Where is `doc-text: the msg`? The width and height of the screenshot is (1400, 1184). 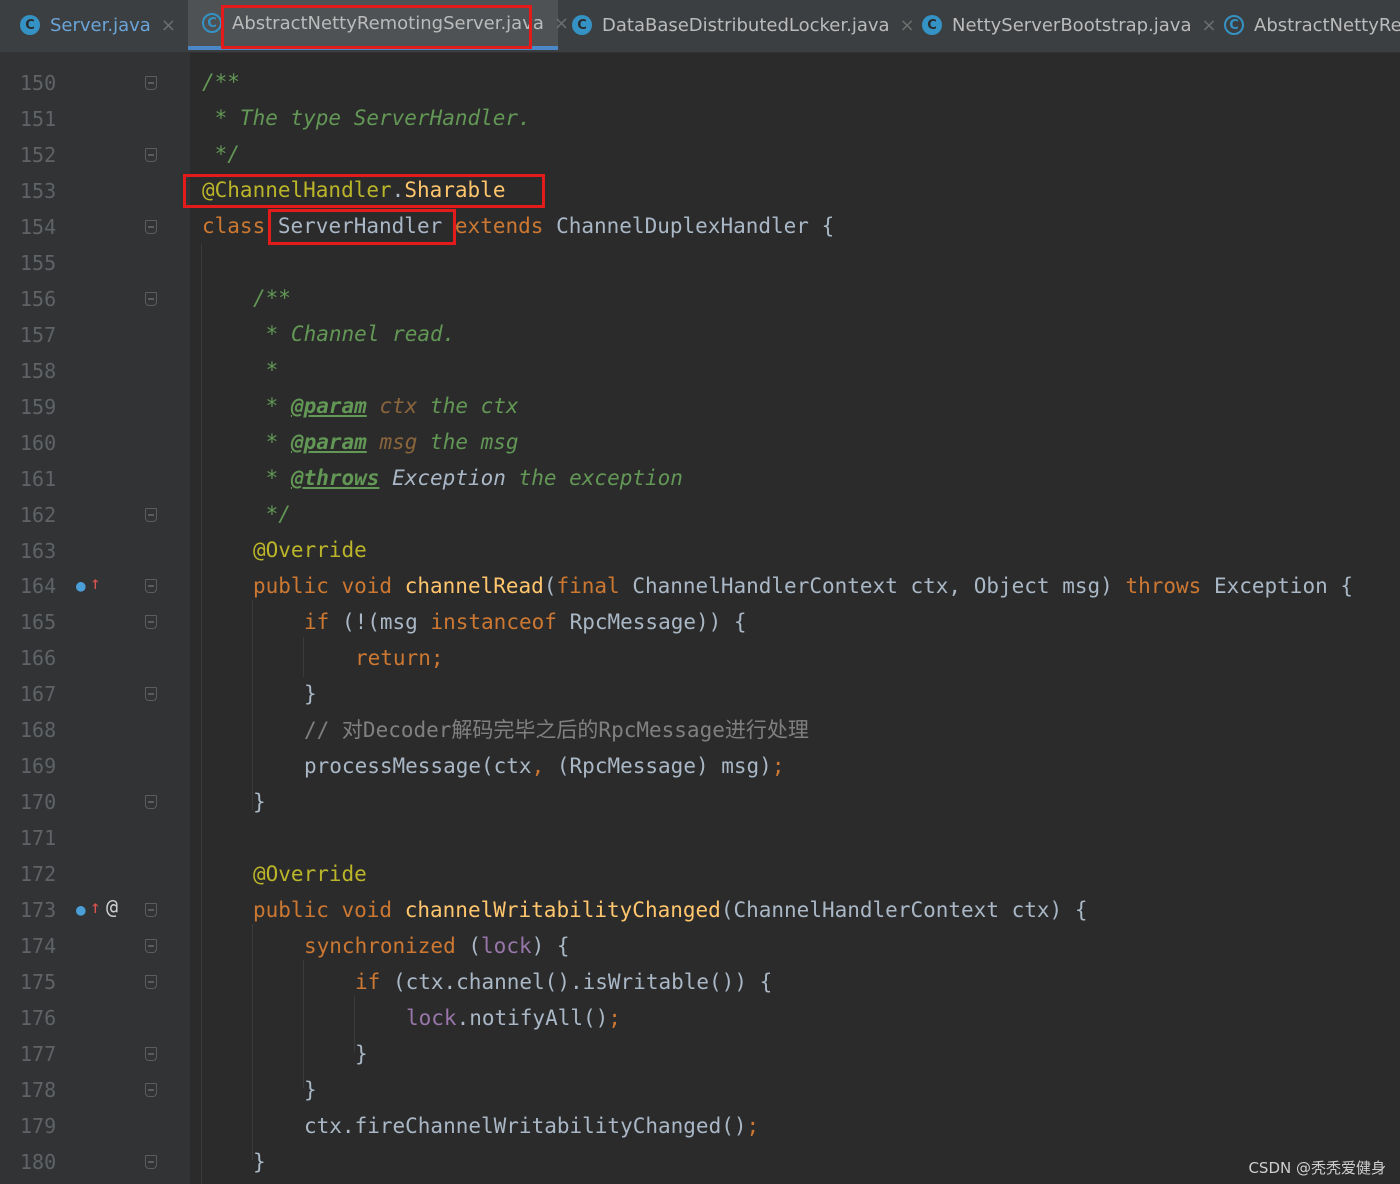
doc-text: the msg is located at coordinates (474, 442).